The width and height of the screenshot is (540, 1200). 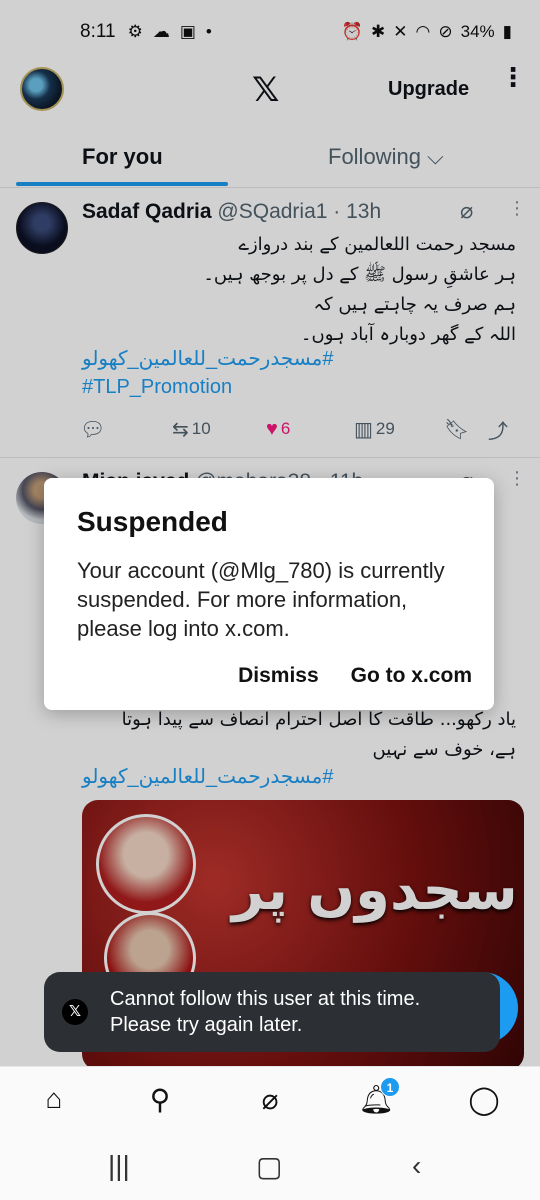 What do you see at coordinates (180, 429) in the screenshot?
I see `retweet-icon: ⇆` at bounding box center [180, 429].